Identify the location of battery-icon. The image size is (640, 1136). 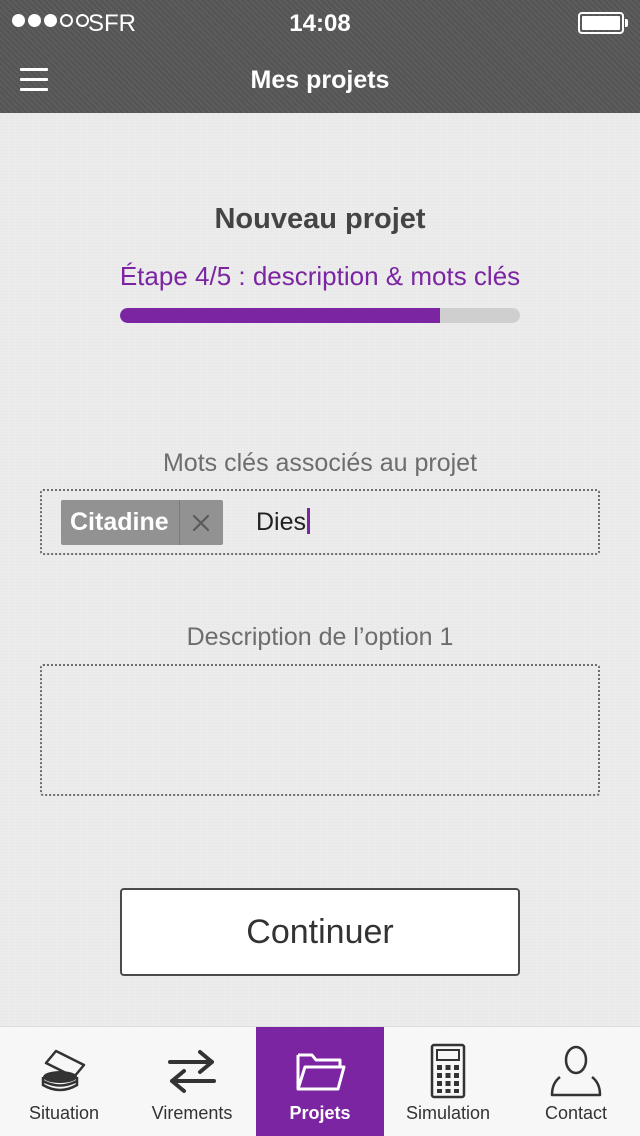
(603, 23).